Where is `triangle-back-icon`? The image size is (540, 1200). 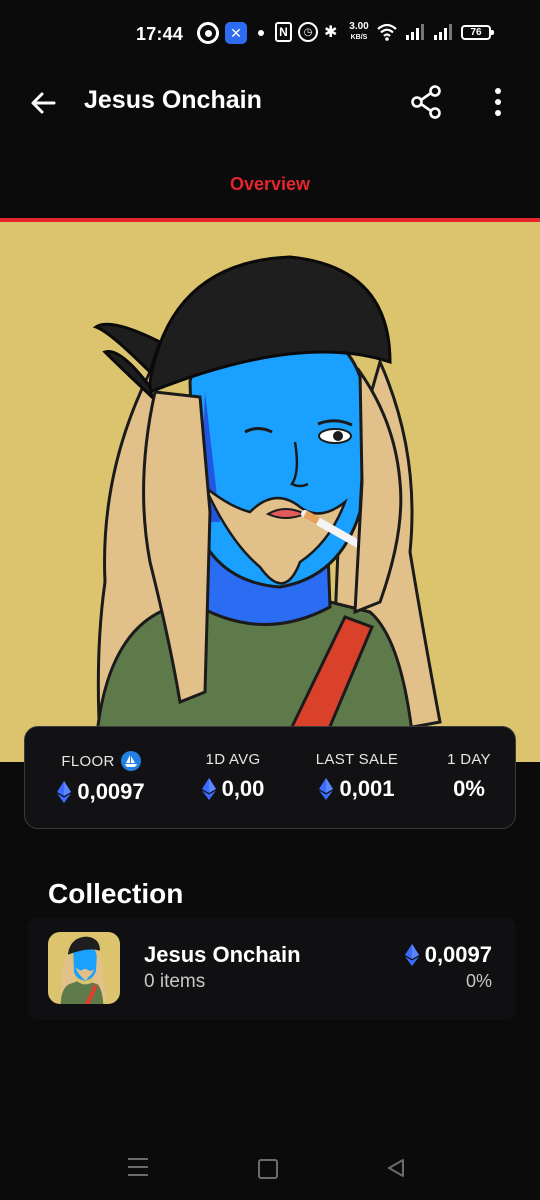
triangle-back-icon is located at coordinates (396, 1168).